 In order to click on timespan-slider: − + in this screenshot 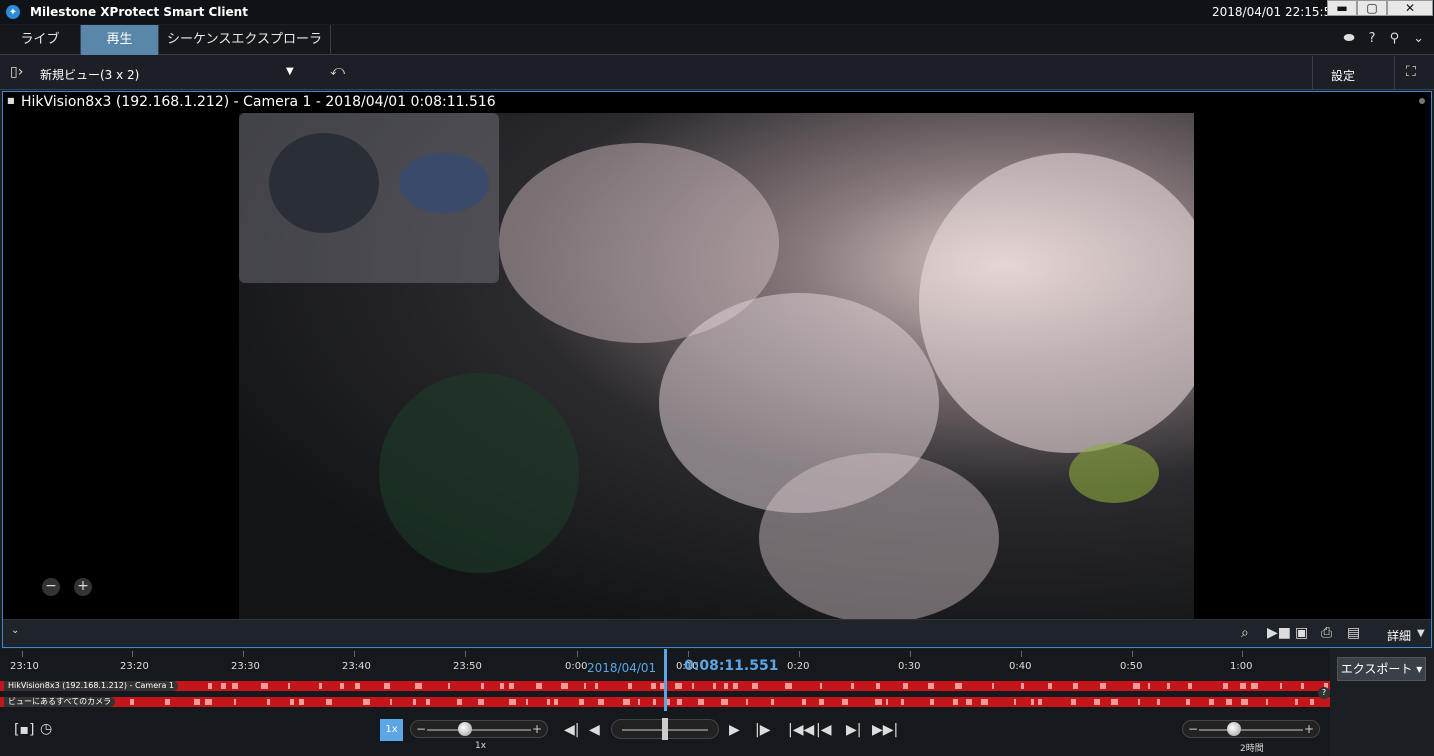, I will do `click(1251, 729)`.